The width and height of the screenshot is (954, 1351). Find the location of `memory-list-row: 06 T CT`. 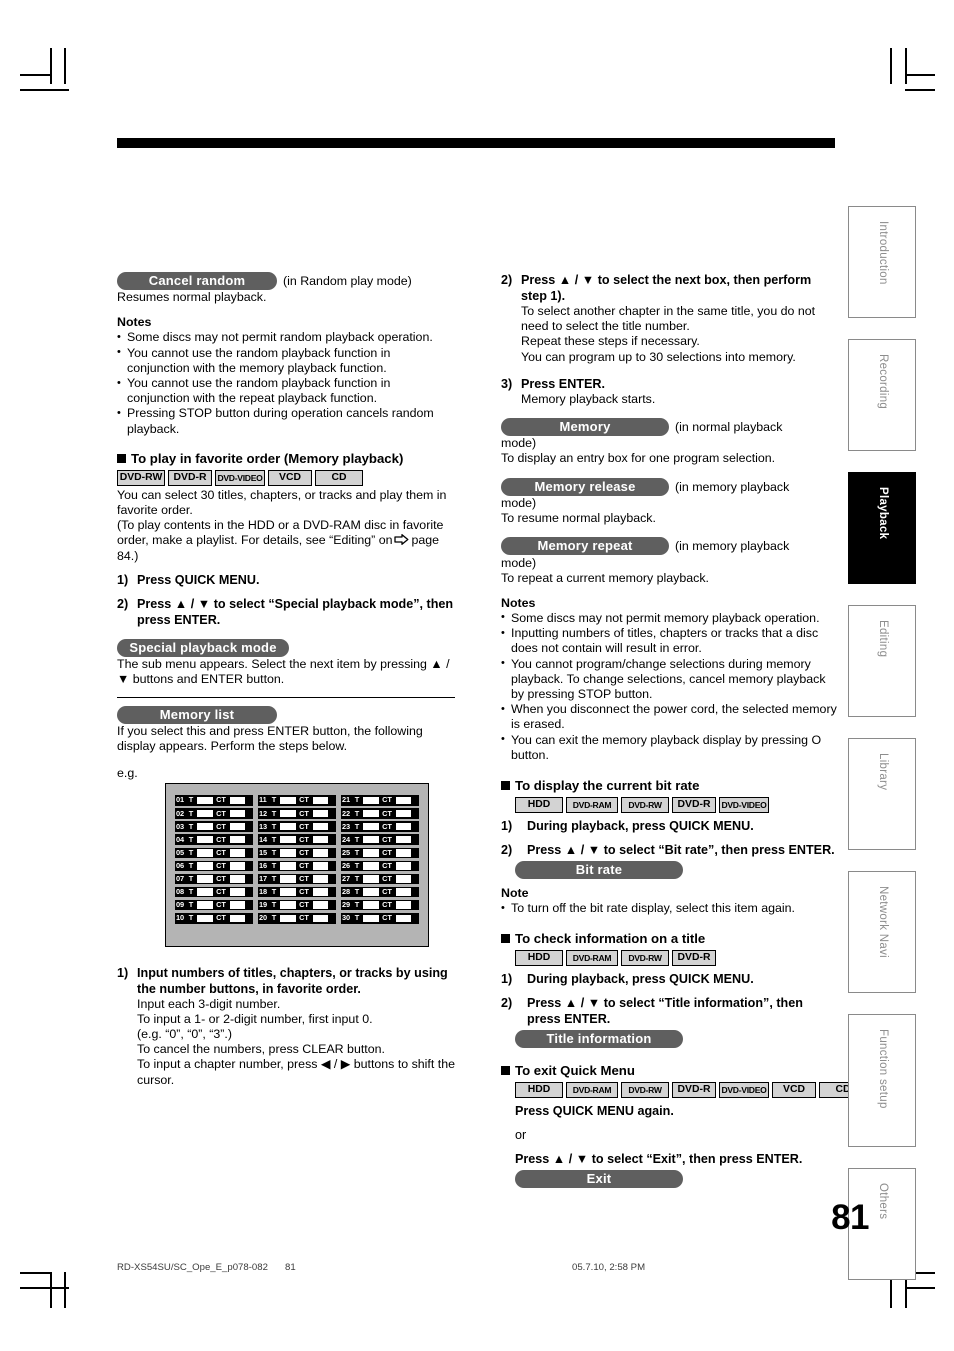

memory-list-row: 06 T CT is located at coordinates (214, 866).